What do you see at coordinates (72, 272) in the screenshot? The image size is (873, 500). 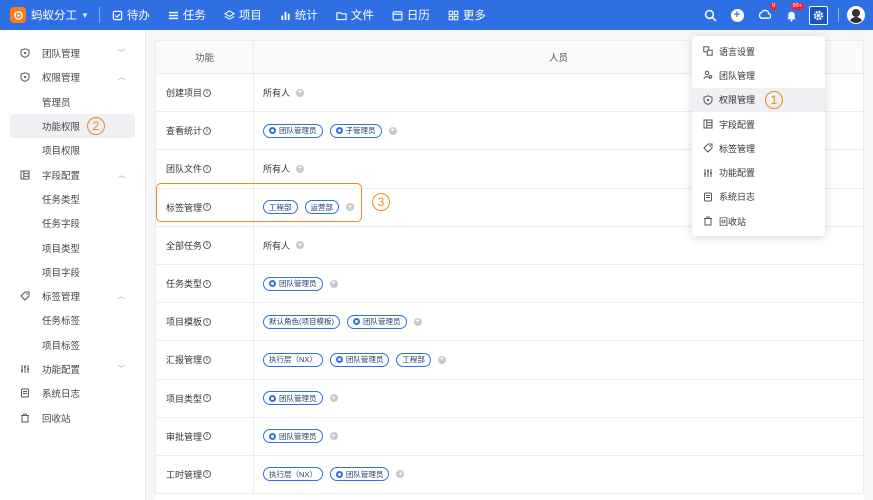 I see `sidebar-item: 项目字段` at bounding box center [72, 272].